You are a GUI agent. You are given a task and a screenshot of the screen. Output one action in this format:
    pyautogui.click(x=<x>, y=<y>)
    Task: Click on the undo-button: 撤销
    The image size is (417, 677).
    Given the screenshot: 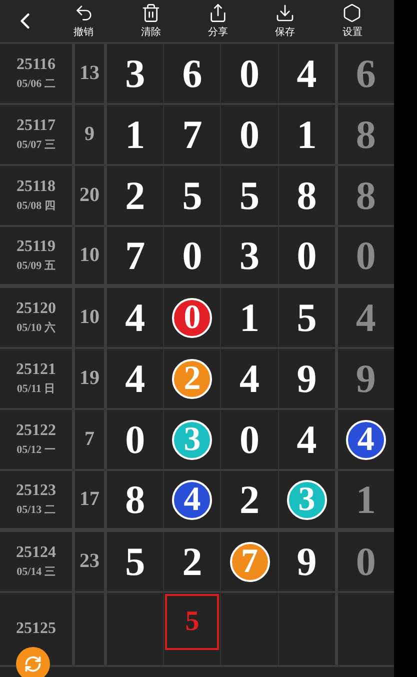 What is the action you would take?
    pyautogui.click(x=84, y=21)
    